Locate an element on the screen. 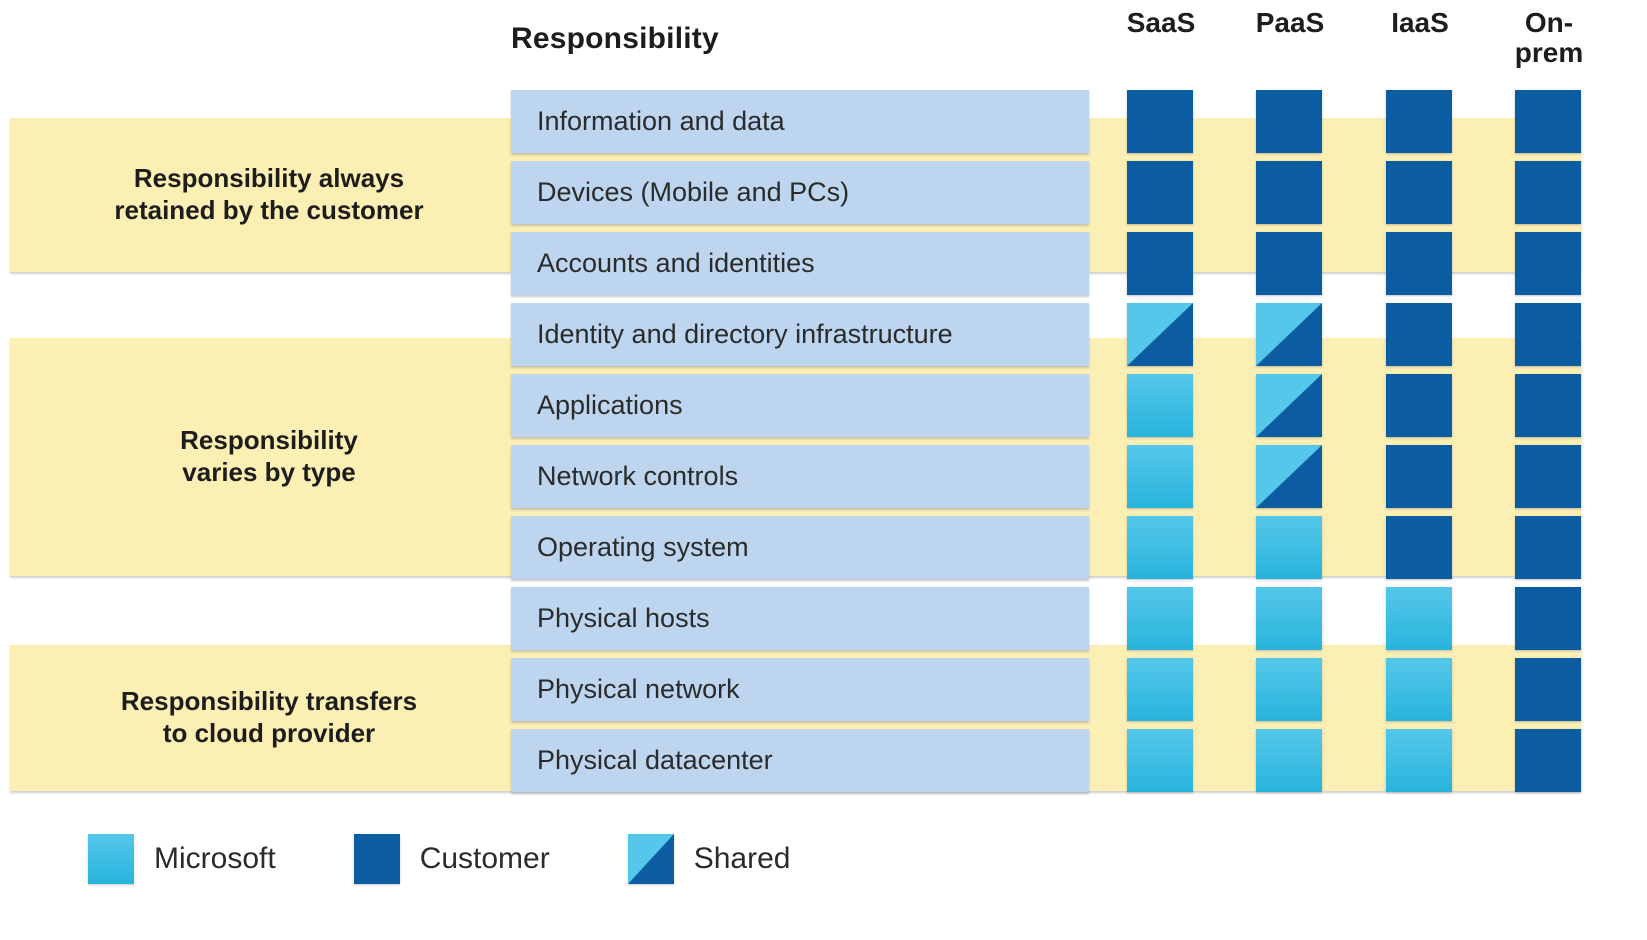  responsibility-row: Network controls is located at coordinates (800, 476).